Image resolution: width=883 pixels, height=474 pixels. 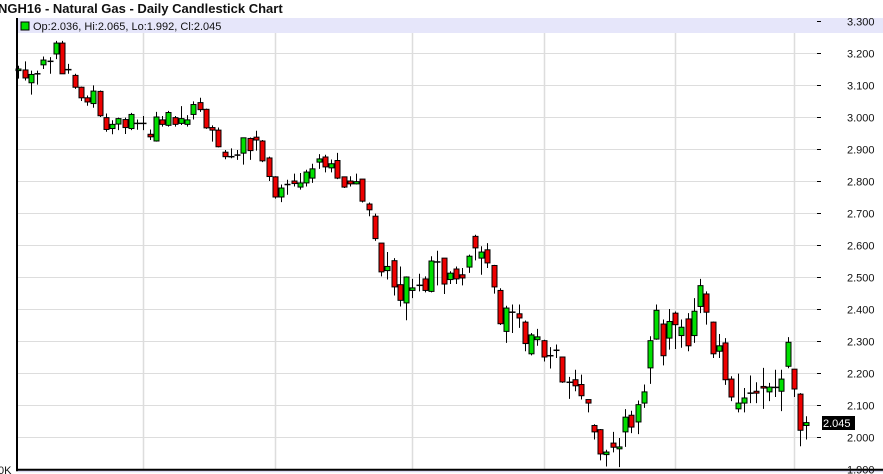 What do you see at coordinates (861, 87) in the screenshot?
I see `y-tick-label: 3.100` at bounding box center [861, 87].